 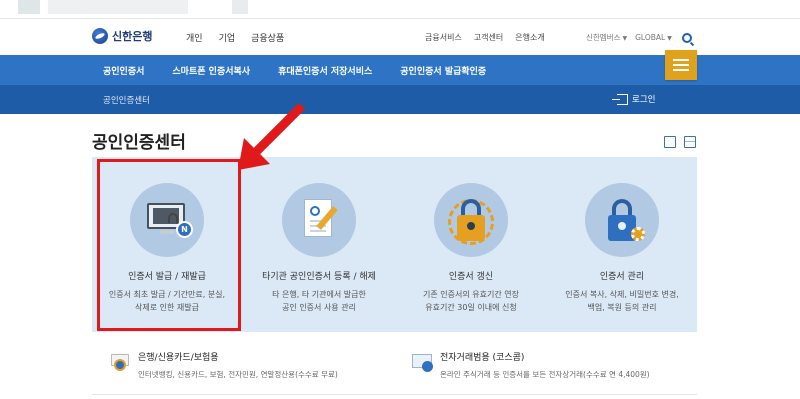 What do you see at coordinates (238, 374) in the screenshot?
I see `bottom-item-desc: 인터넷뱅킹, 신용카드, 보험, 전자민원, 연말정산용(수수료 무료)` at bounding box center [238, 374].